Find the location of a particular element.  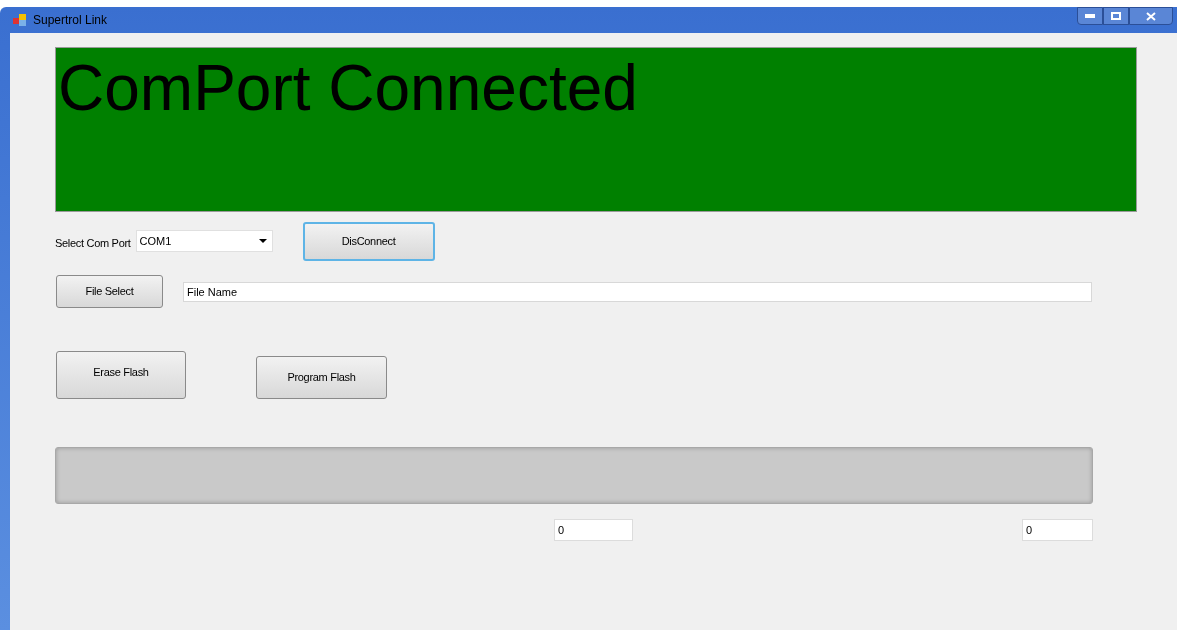

close-button is located at coordinates (1151, 16).